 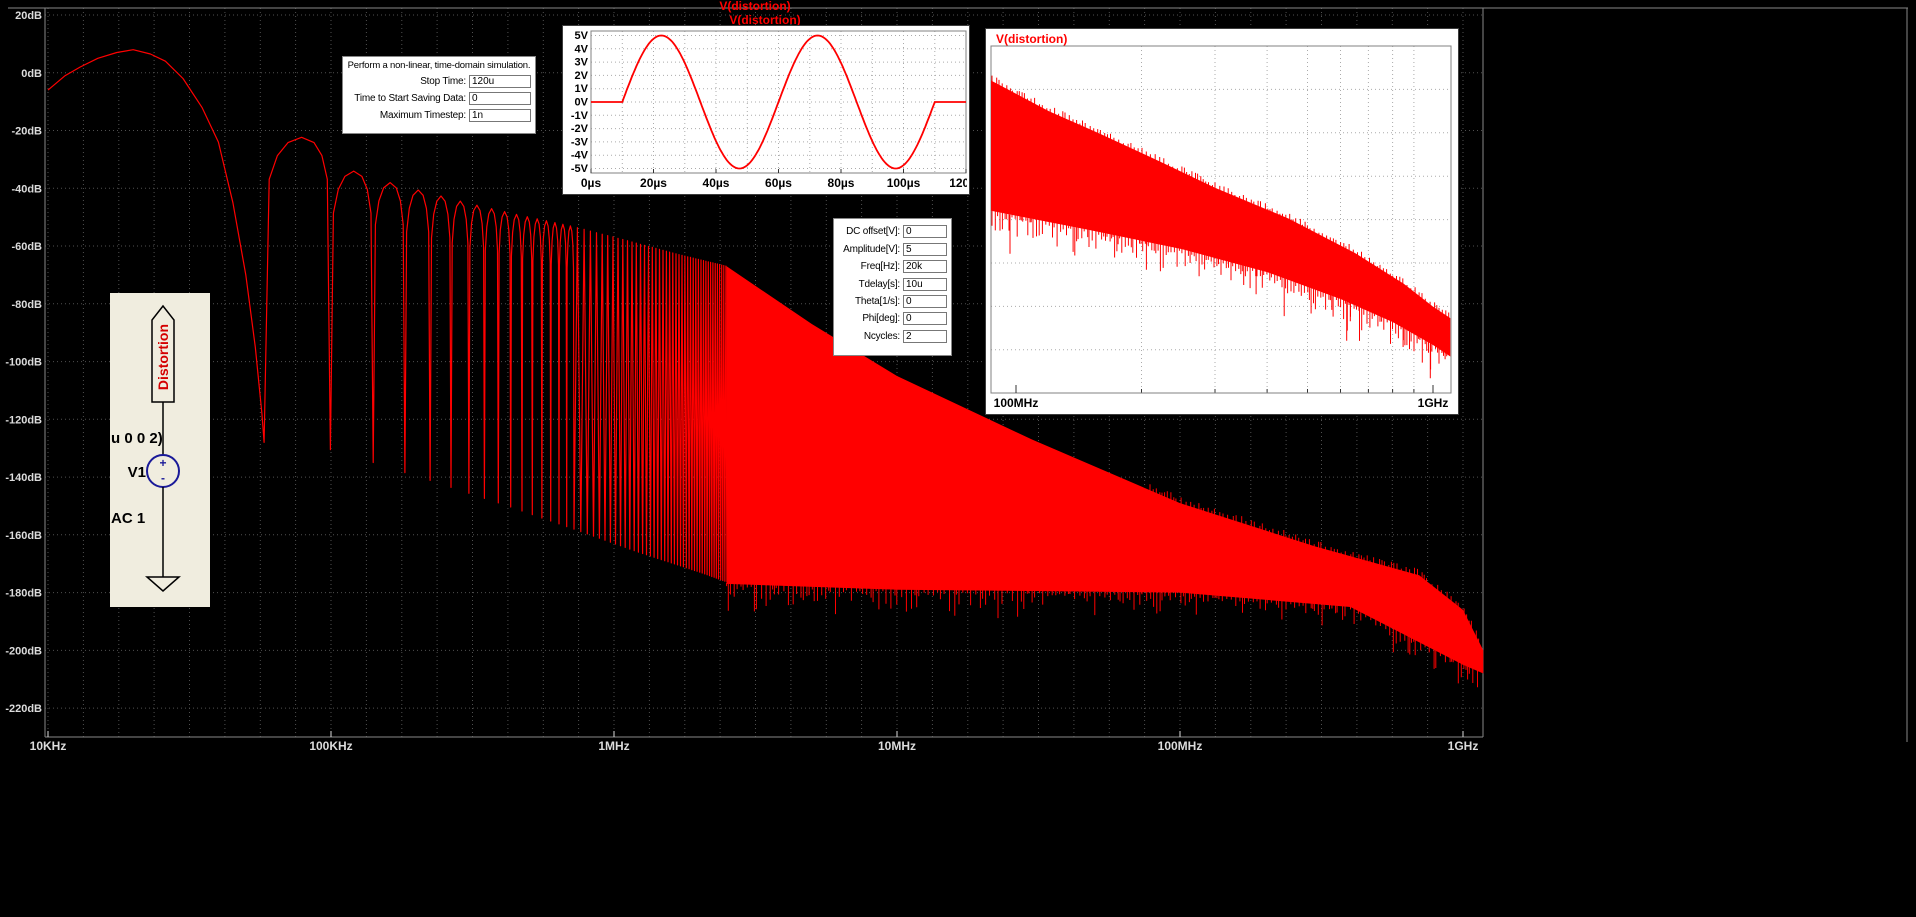 I want to click on field-row: DC offset[V]: 0, so click(x=892, y=232).